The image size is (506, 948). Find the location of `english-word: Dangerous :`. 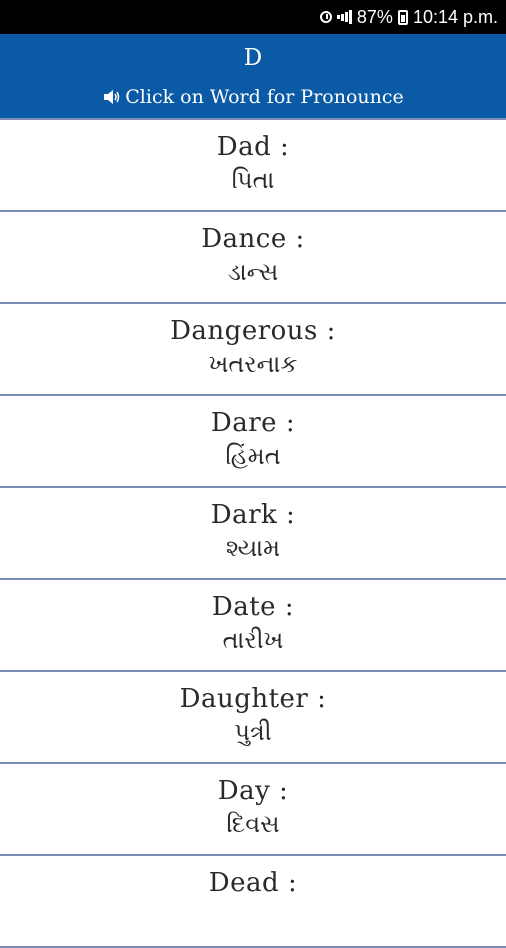

english-word: Dangerous : is located at coordinates (253, 325).